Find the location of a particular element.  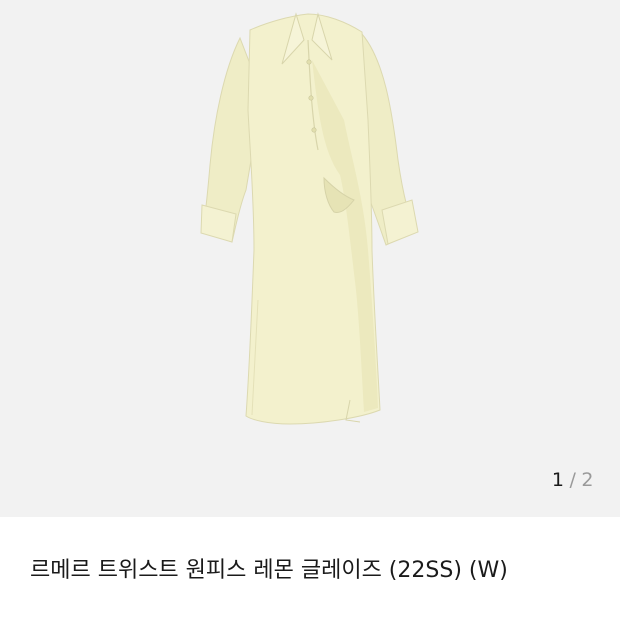

pager-current: 1 is located at coordinates (558, 480).